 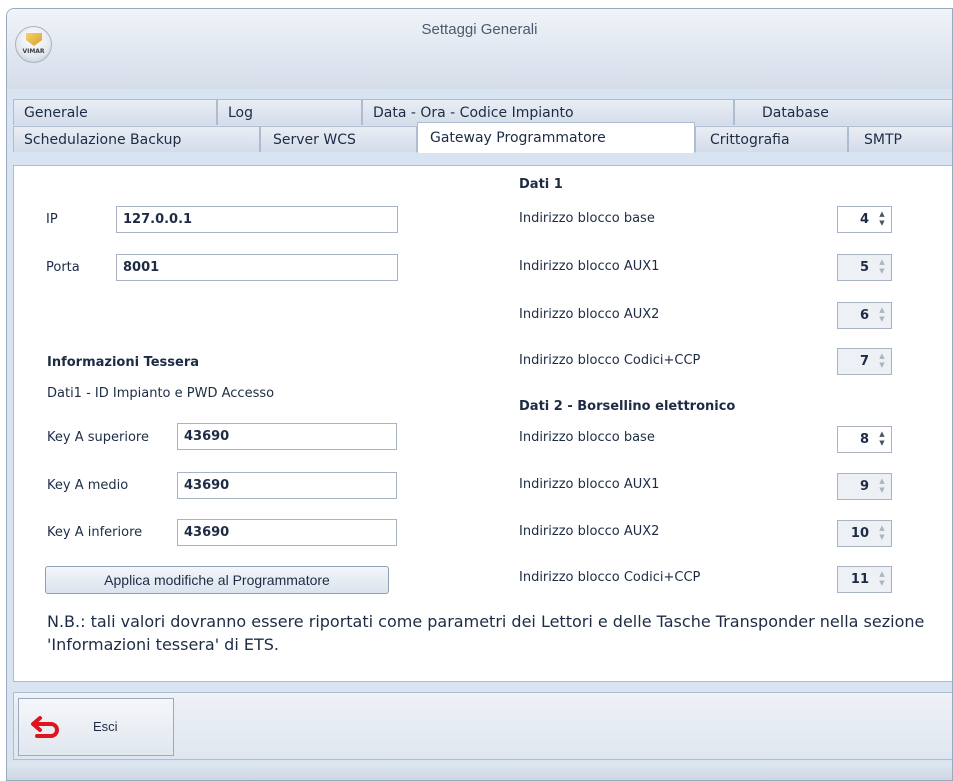 I want to click on card-info-heading: Informazioni Tessera, so click(x=123, y=362).